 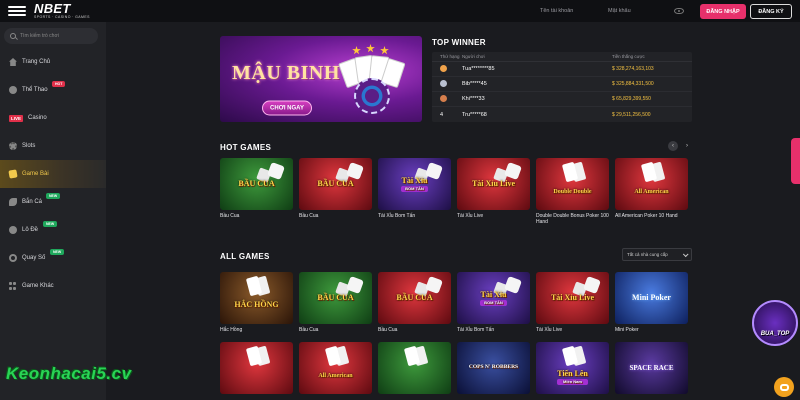 I want to click on register-button: ĐĂNG KÝ, so click(x=771, y=11).